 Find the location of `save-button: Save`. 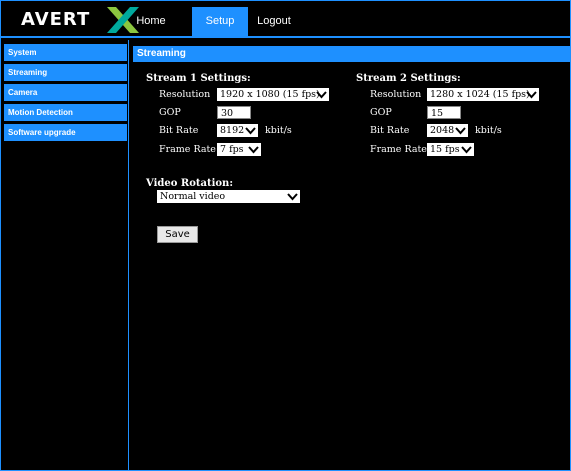

save-button: Save is located at coordinates (177, 234).